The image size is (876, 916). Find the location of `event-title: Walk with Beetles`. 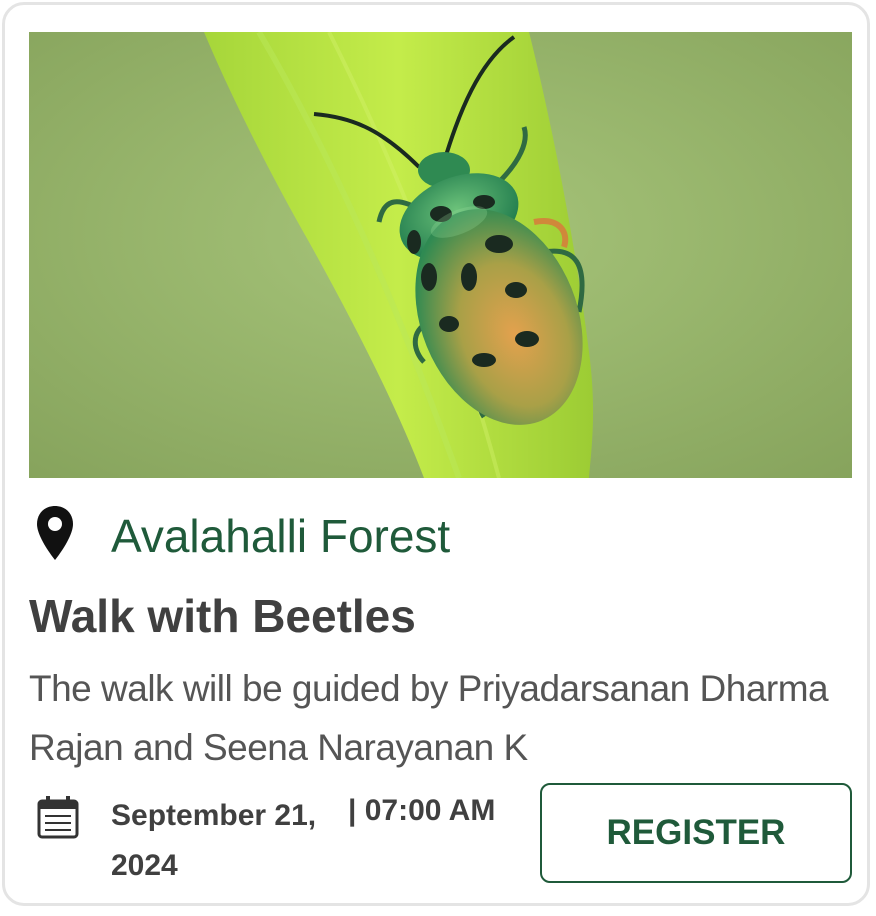

event-title: Walk with Beetles is located at coordinates (222, 616).